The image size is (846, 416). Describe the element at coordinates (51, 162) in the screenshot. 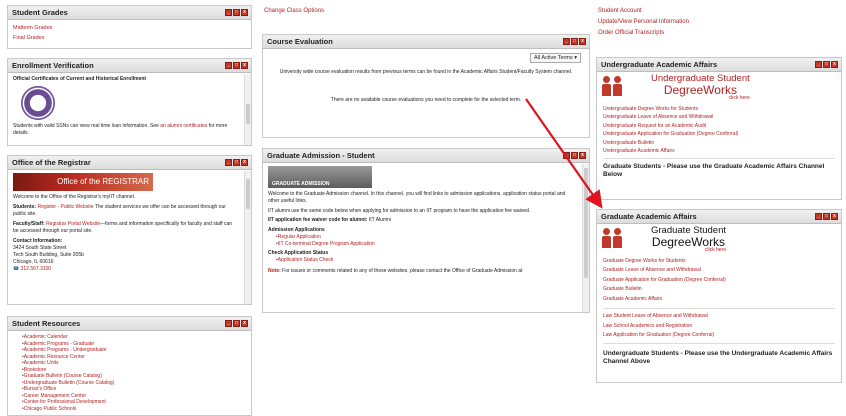

I see `channel-title: Office of the Registrar` at that location.